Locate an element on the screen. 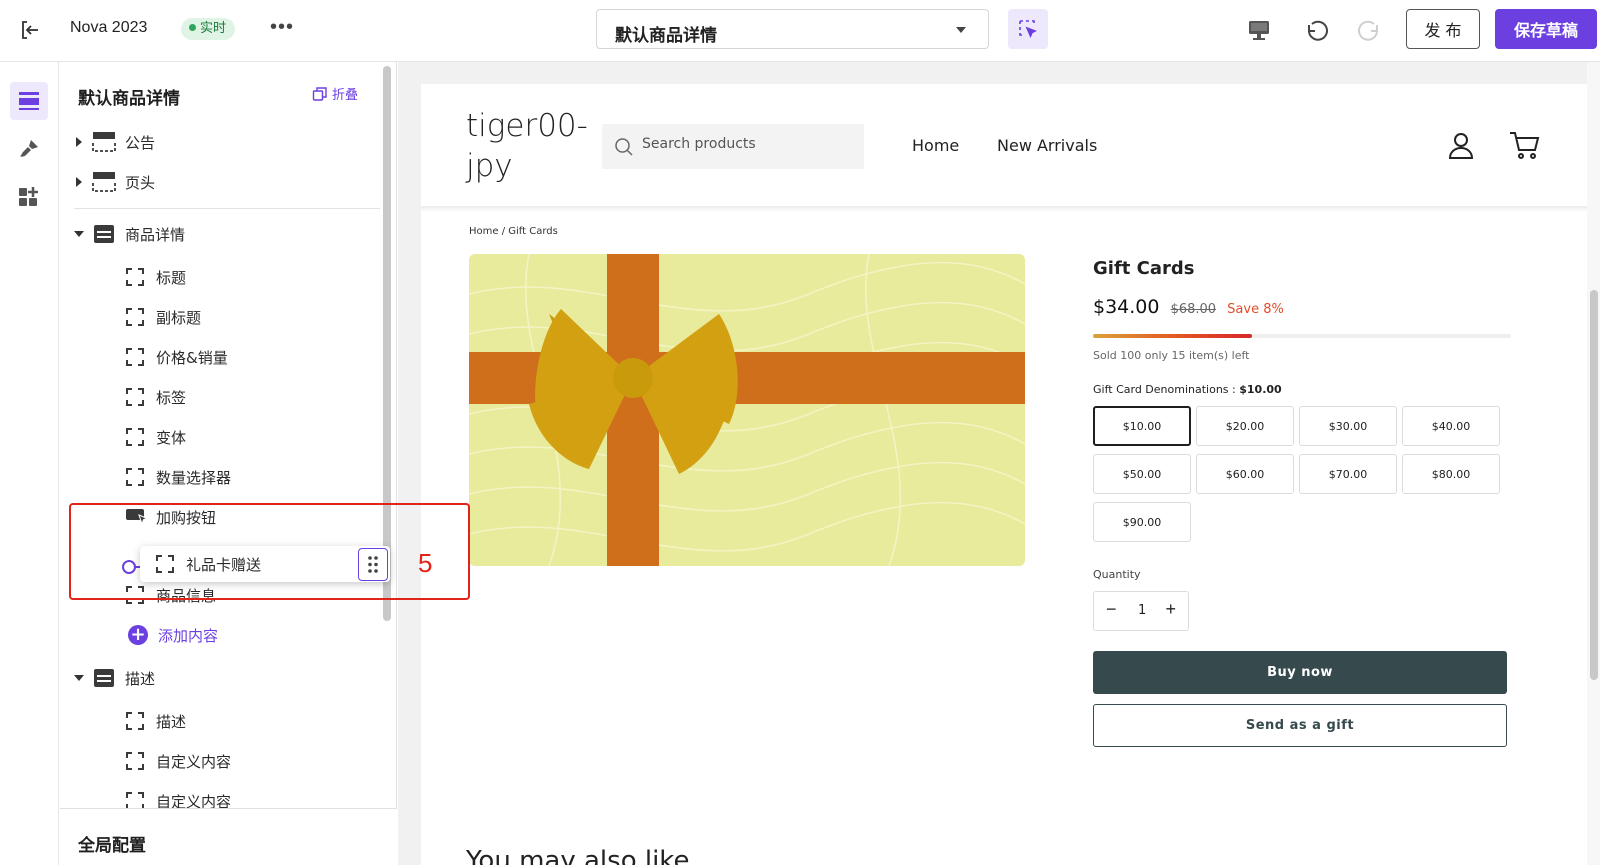 This screenshot has height=865, width=1600. tree-section-product-detail: 商品详情 is located at coordinates (220, 234).